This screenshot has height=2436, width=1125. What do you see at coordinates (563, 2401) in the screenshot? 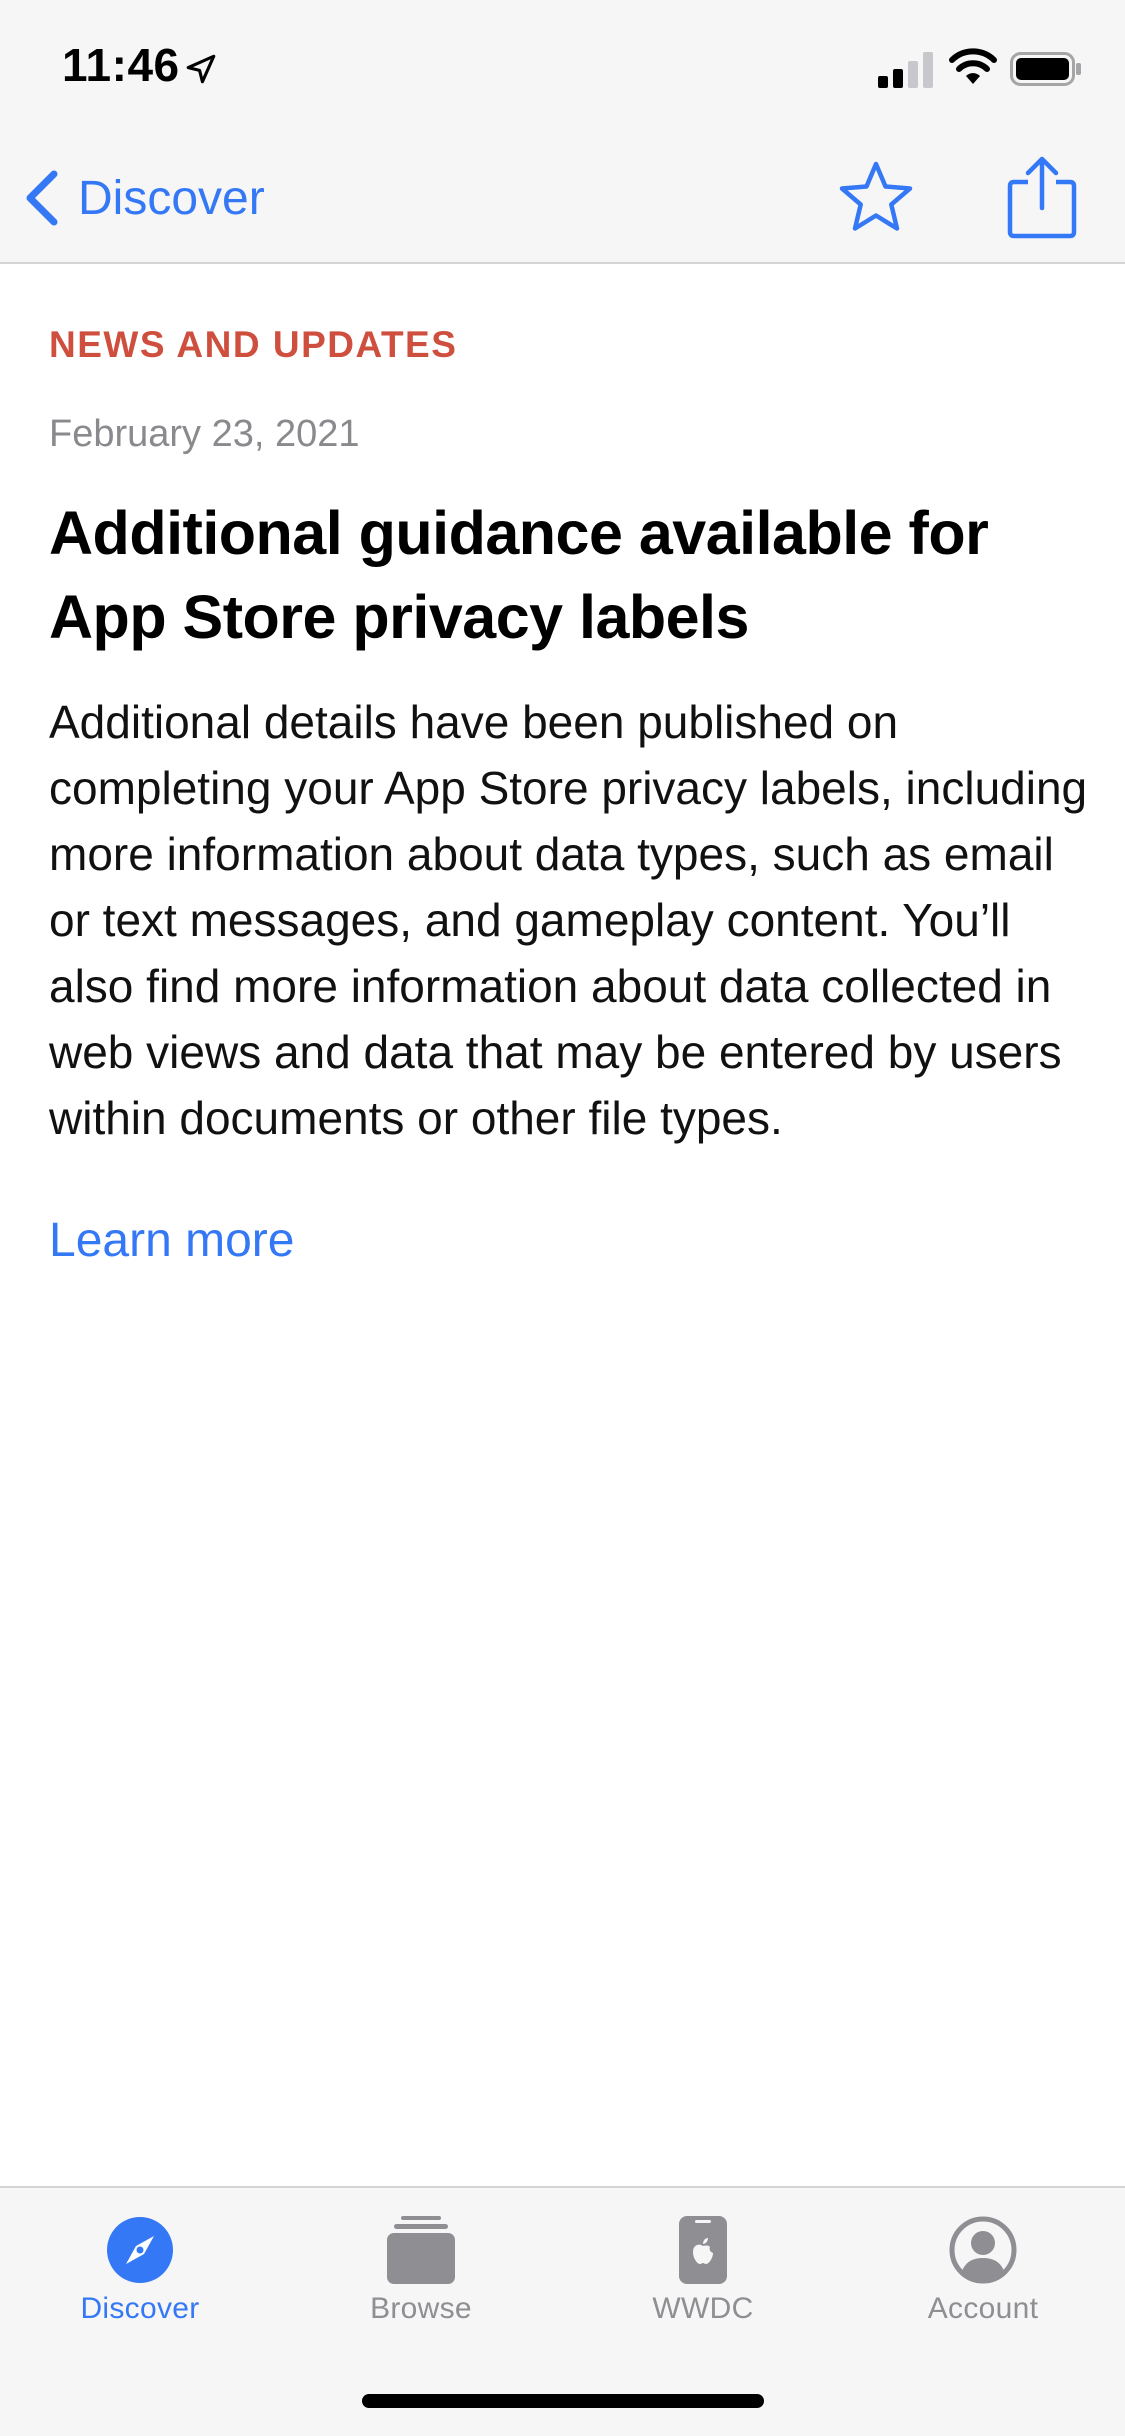
I see `home-indicator` at bounding box center [563, 2401].